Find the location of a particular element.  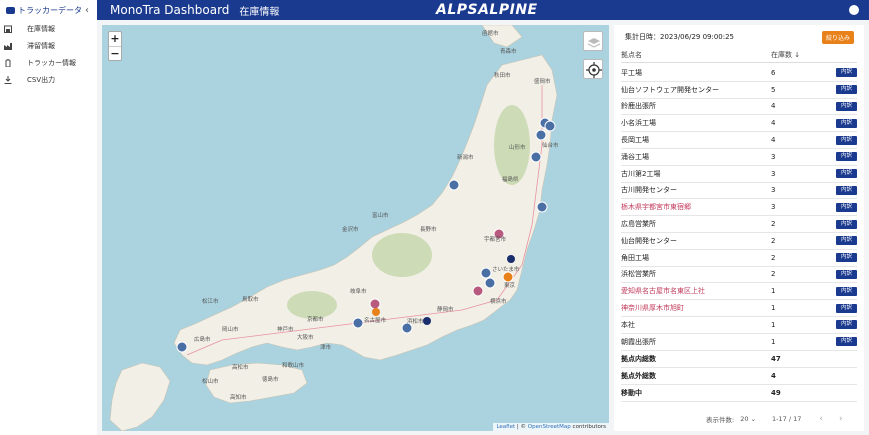

location-name: 古川開発センター is located at coordinates (649, 190).